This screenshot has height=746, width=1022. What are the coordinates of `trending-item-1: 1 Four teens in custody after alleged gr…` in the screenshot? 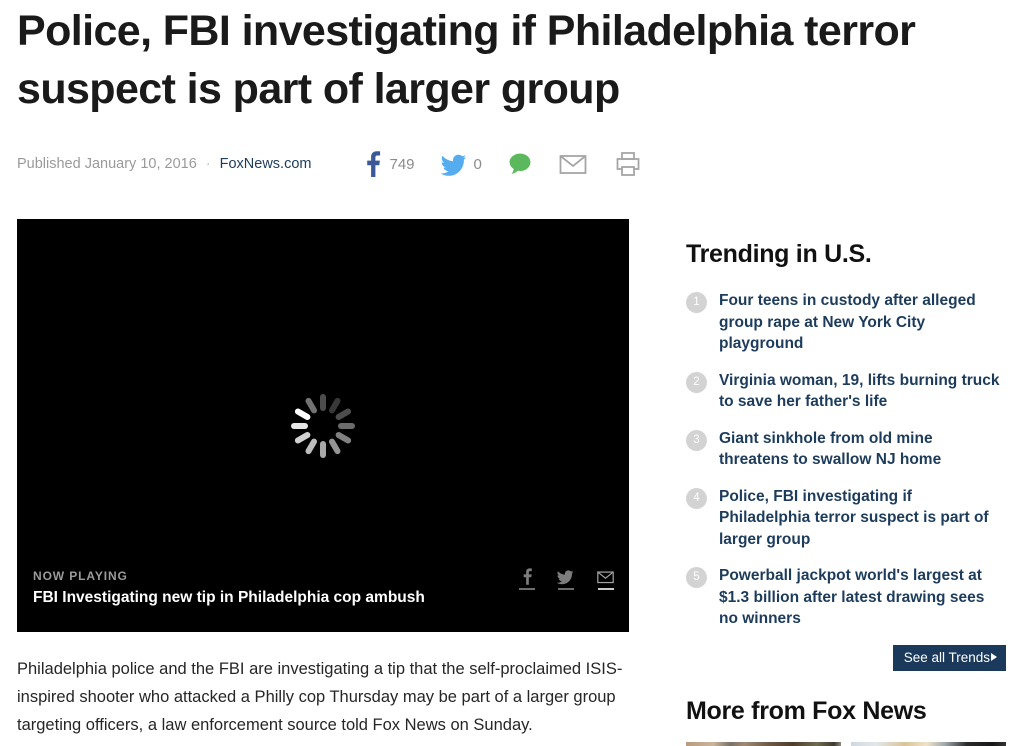 It's located at (846, 322).